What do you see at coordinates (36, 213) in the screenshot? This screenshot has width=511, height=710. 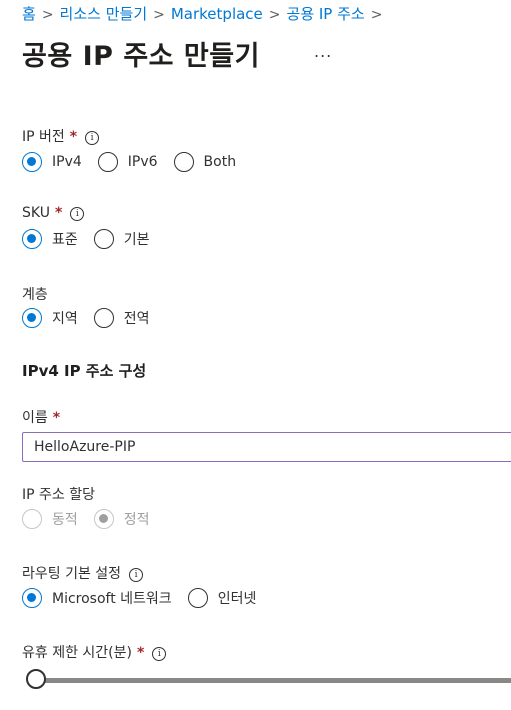 I see `sku-label-text: SKU` at bounding box center [36, 213].